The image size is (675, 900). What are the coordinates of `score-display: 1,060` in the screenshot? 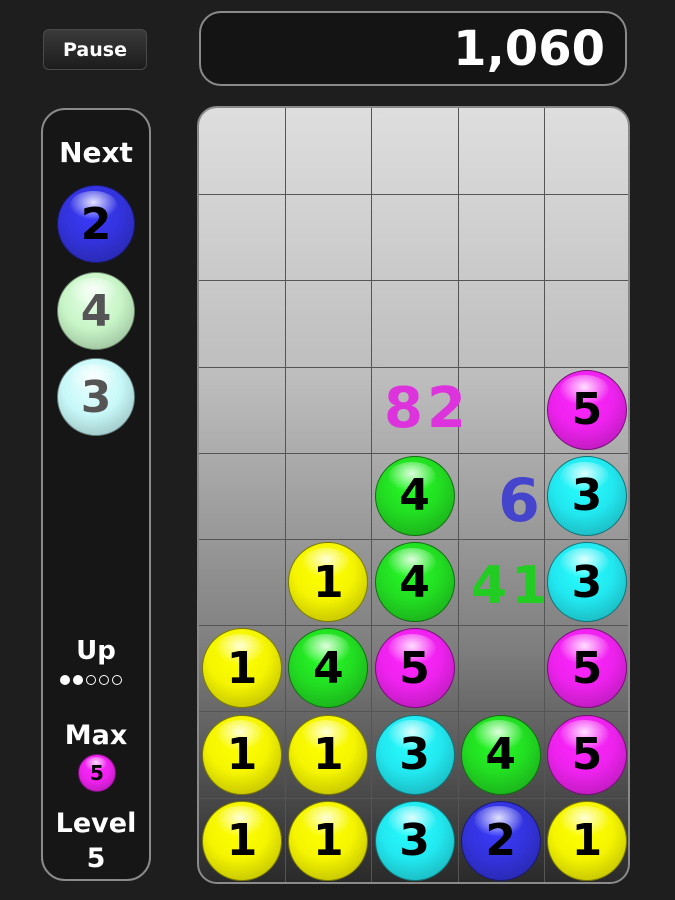 It's located at (413, 48).